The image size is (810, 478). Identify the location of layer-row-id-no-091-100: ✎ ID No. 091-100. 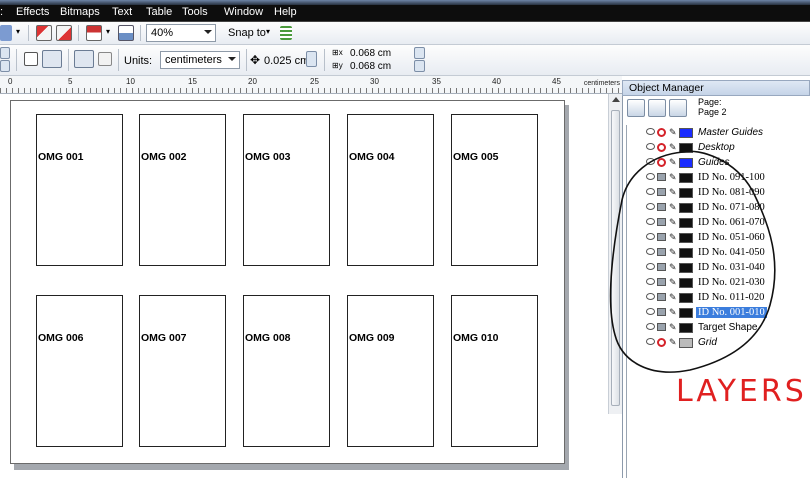
(716, 178).